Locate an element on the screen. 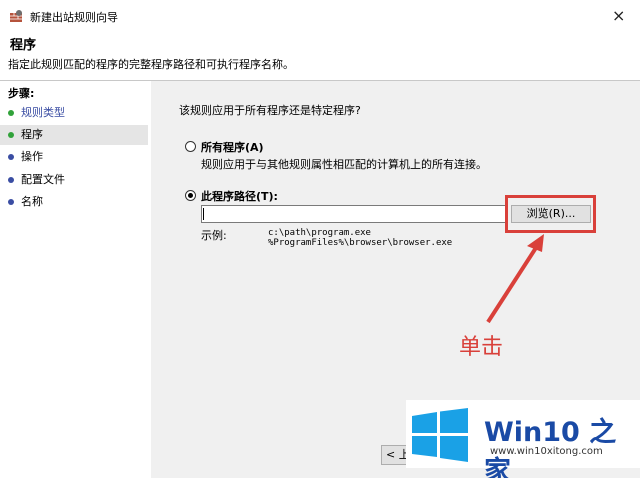 The width and height of the screenshot is (640, 488). bottom-strip is located at coordinates (320, 481).